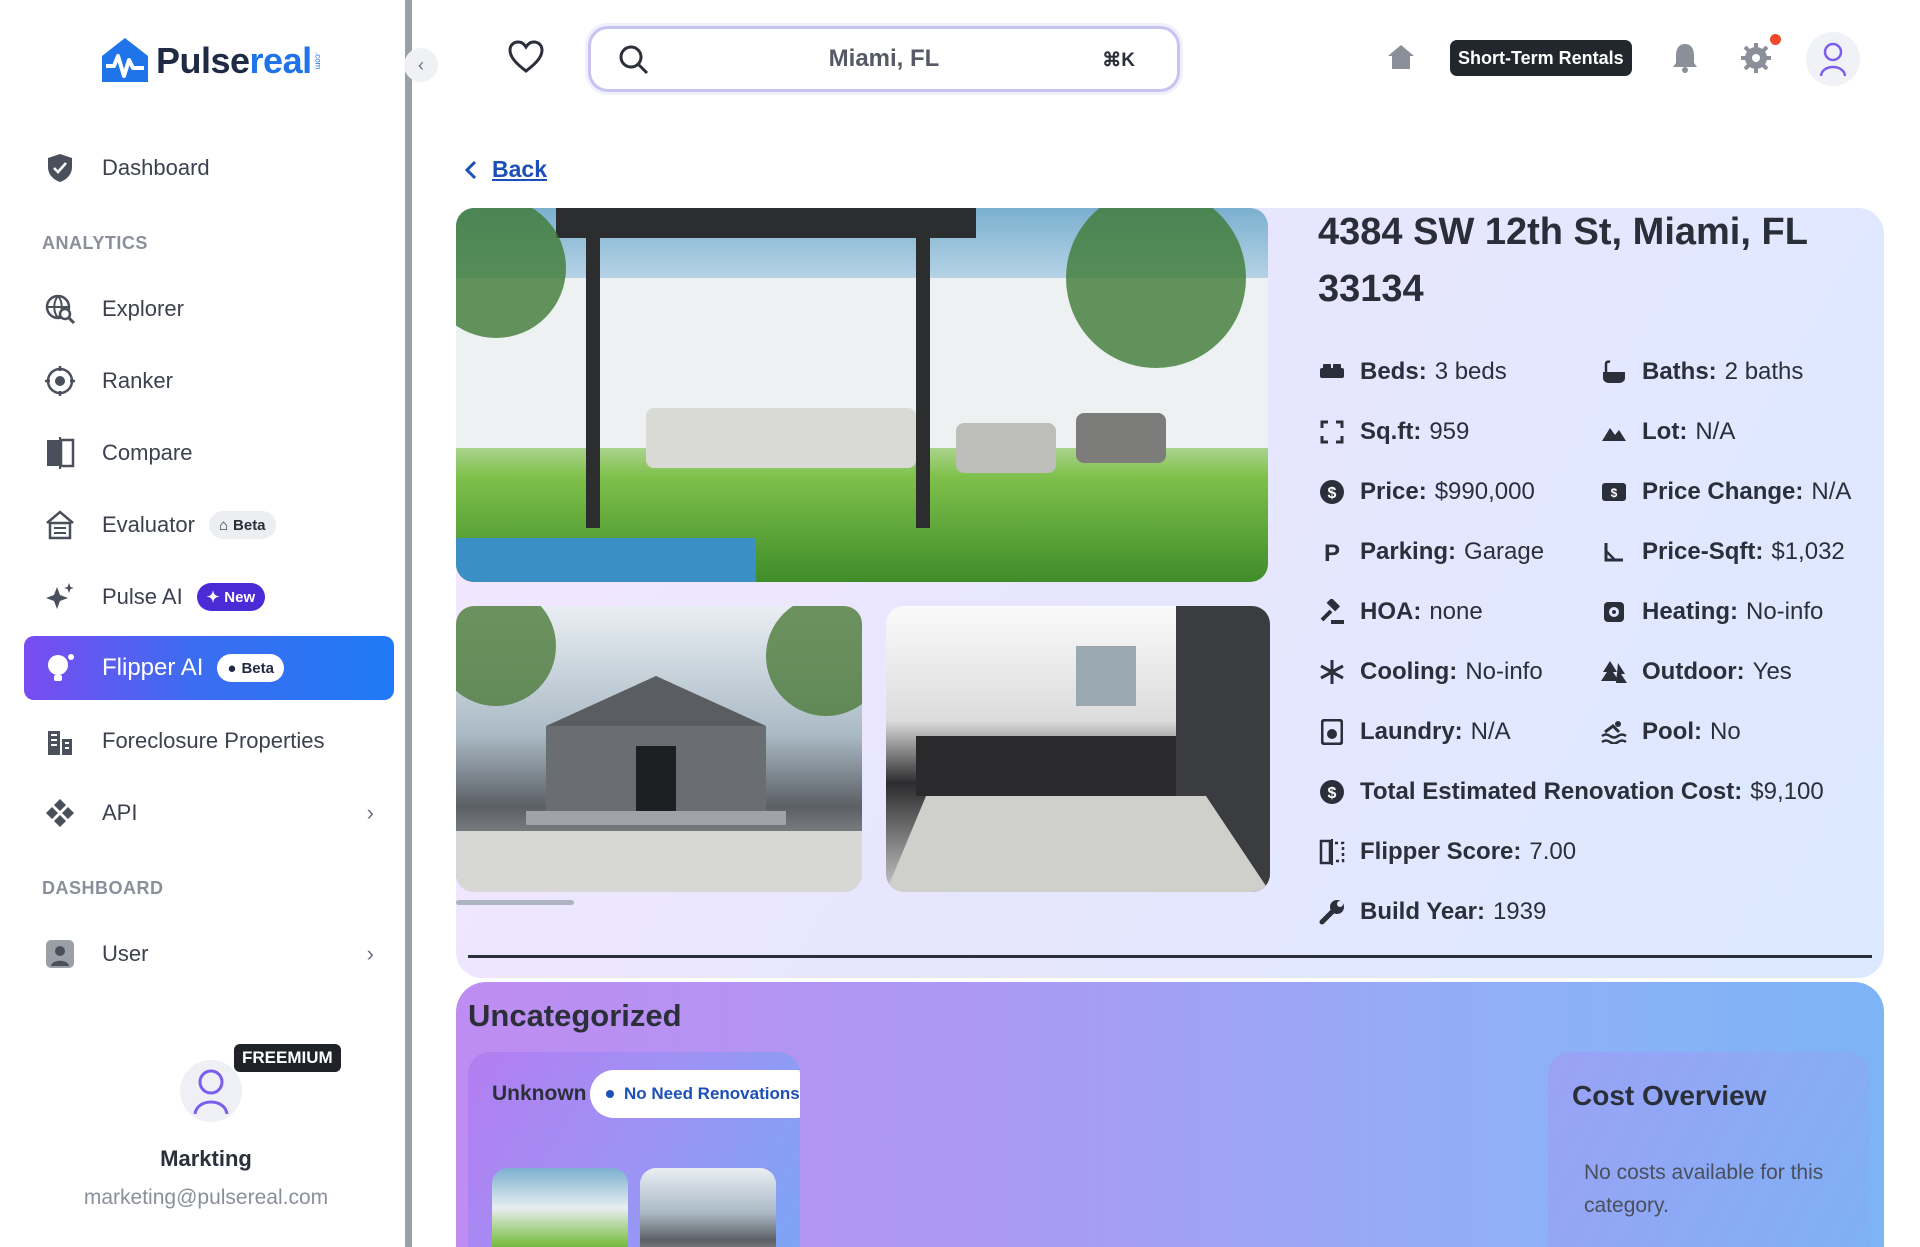  I want to click on property-photo-exterior, so click(659, 749).